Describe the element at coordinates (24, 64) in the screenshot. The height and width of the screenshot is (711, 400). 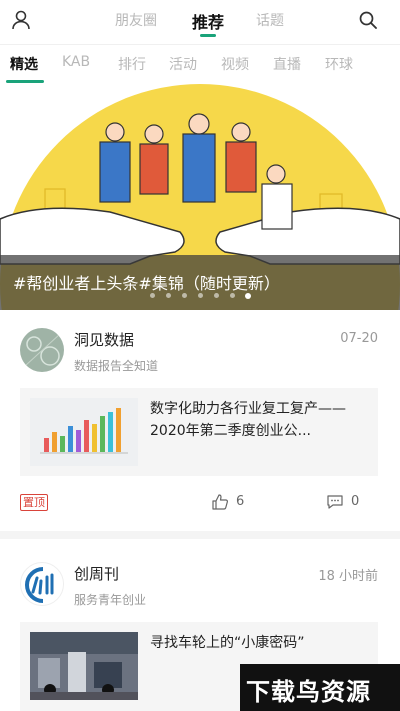
I see `category-featured: 精选` at that location.